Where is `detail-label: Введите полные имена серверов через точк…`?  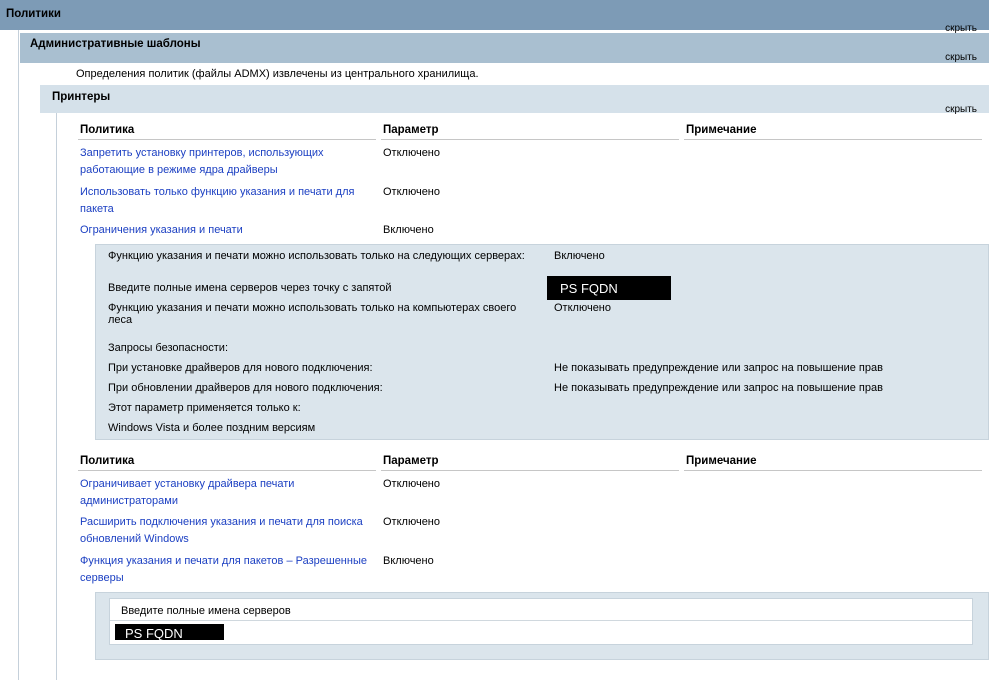
detail-label: Введите полные имена серверов через точк… is located at coordinates (250, 288).